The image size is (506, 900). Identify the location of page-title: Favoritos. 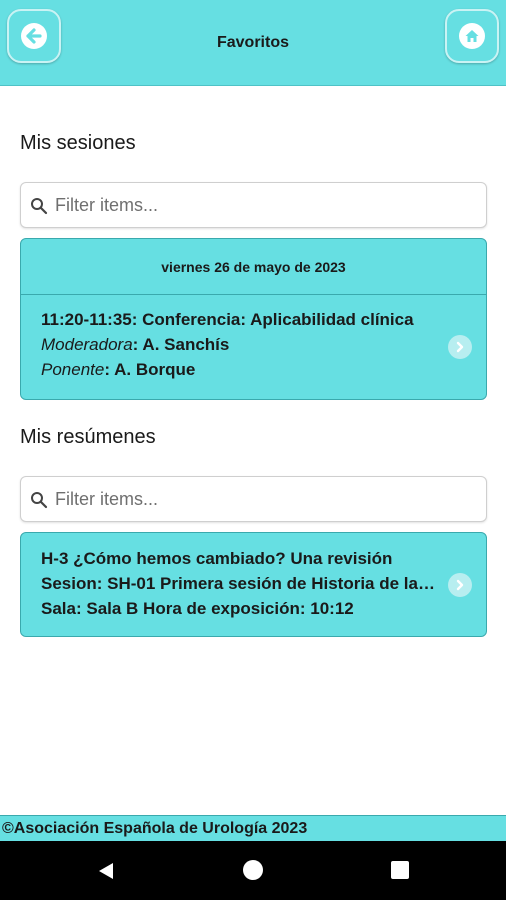
(252, 42).